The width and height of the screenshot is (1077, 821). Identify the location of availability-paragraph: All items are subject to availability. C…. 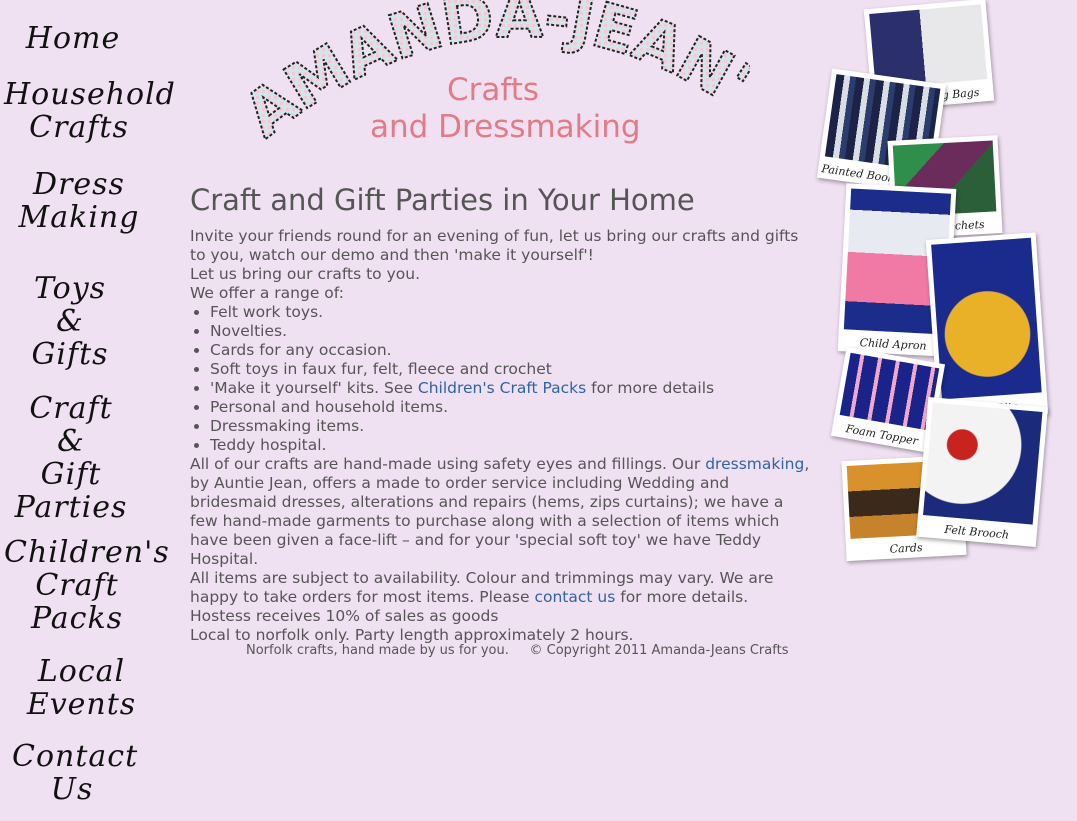
(482, 587).